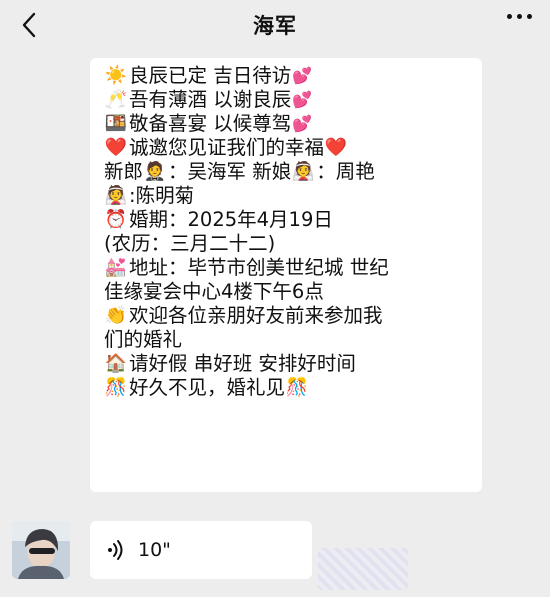 Image resolution: width=550 pixels, height=597 pixels. I want to click on message-line-text: 好久不见，婚礼见, so click(207, 387).